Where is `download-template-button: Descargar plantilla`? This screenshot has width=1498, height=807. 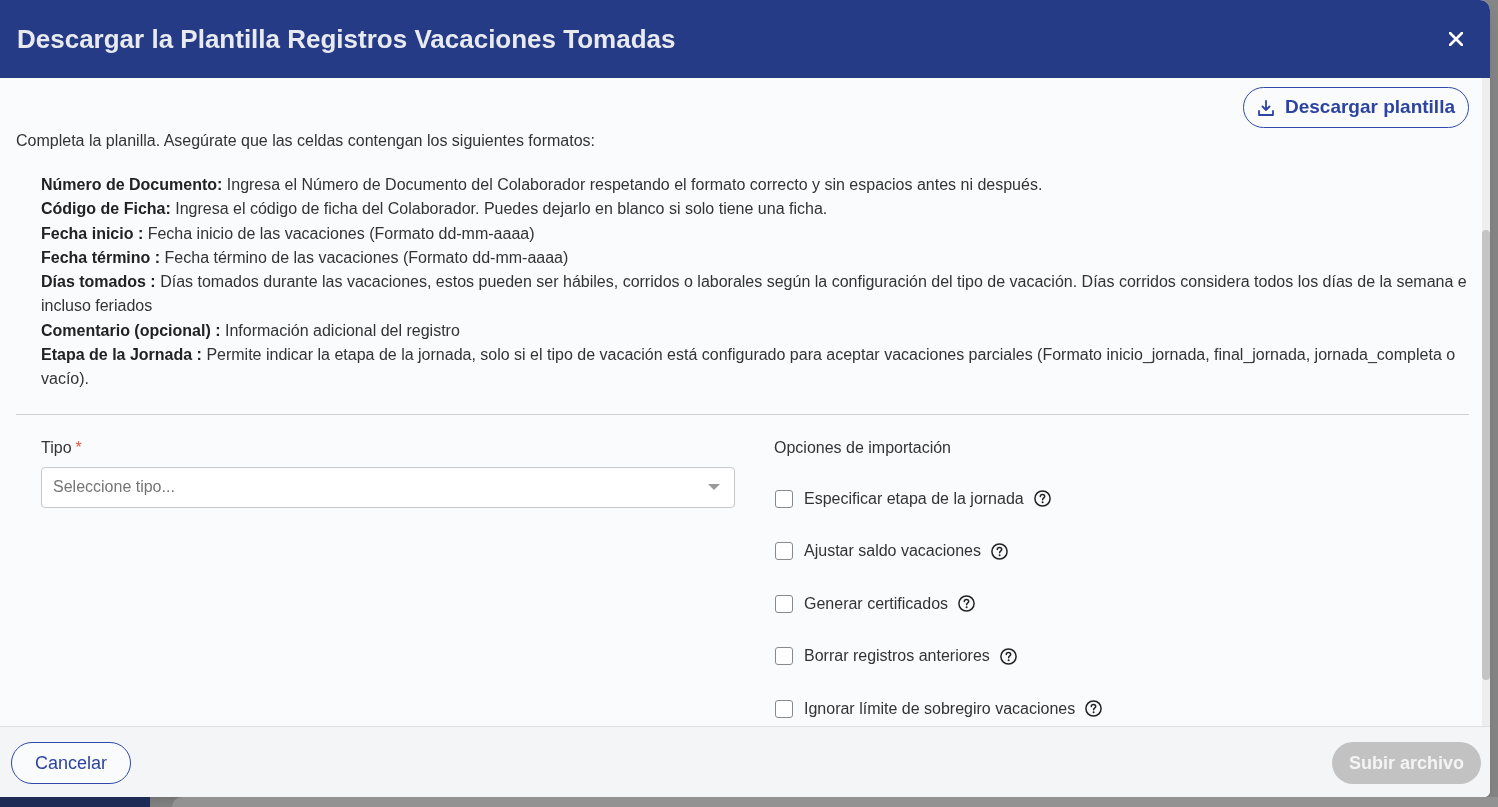 download-template-button: Descargar plantilla is located at coordinates (1355, 107).